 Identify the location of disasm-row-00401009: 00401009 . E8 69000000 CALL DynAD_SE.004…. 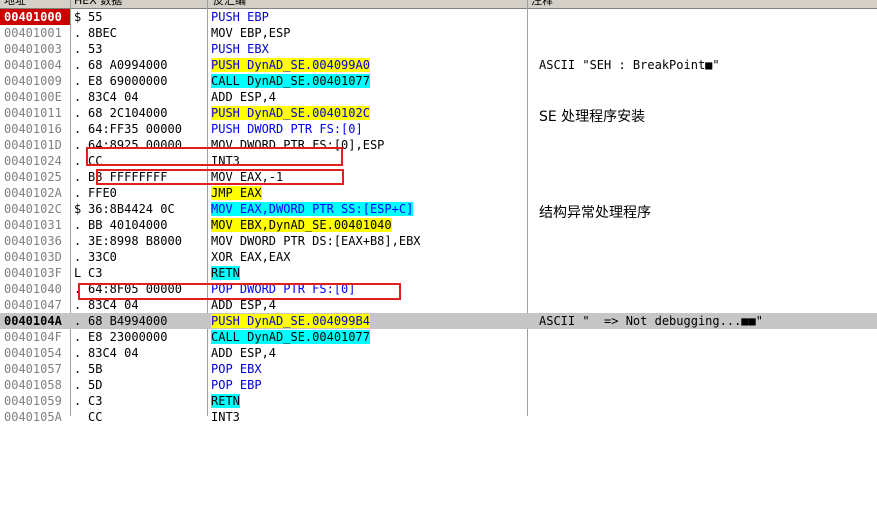
(438, 81).